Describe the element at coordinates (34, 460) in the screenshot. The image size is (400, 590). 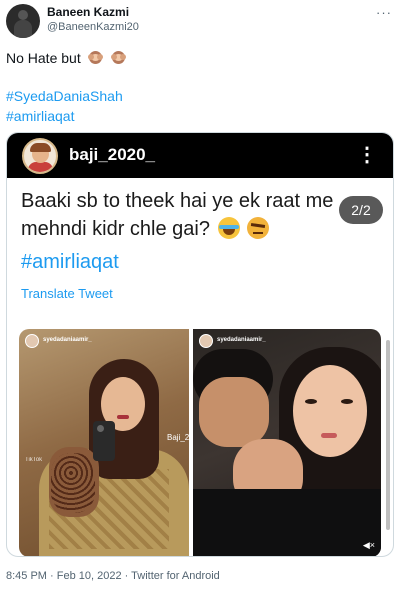
I see `tiktok-label: TikTok` at that location.